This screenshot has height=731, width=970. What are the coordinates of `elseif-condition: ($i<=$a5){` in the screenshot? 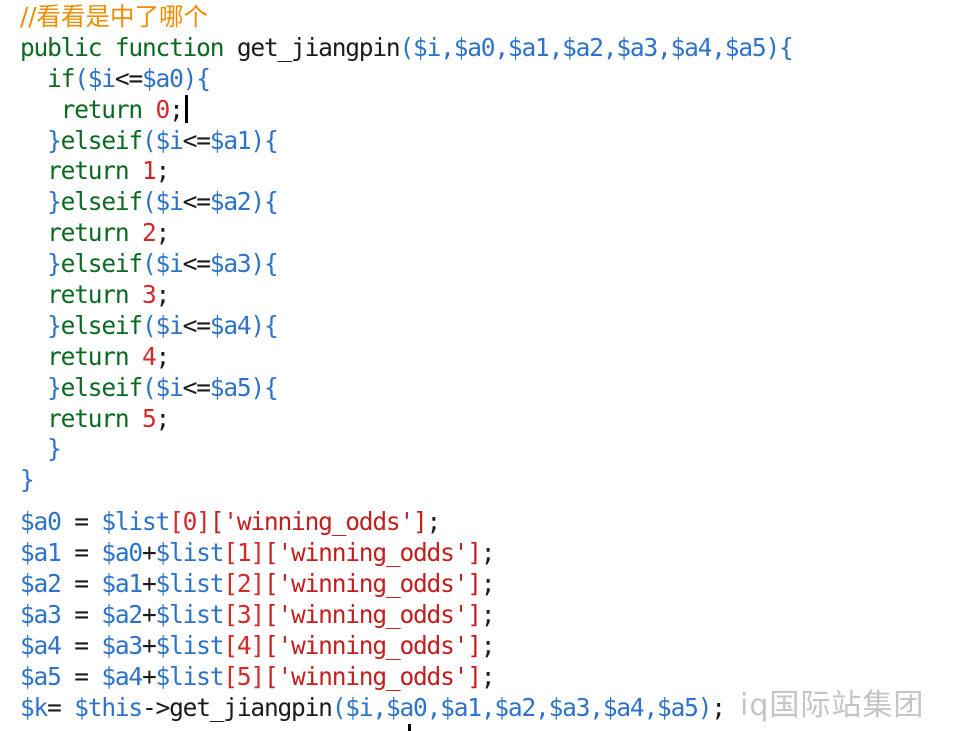 It's located at (210, 387).